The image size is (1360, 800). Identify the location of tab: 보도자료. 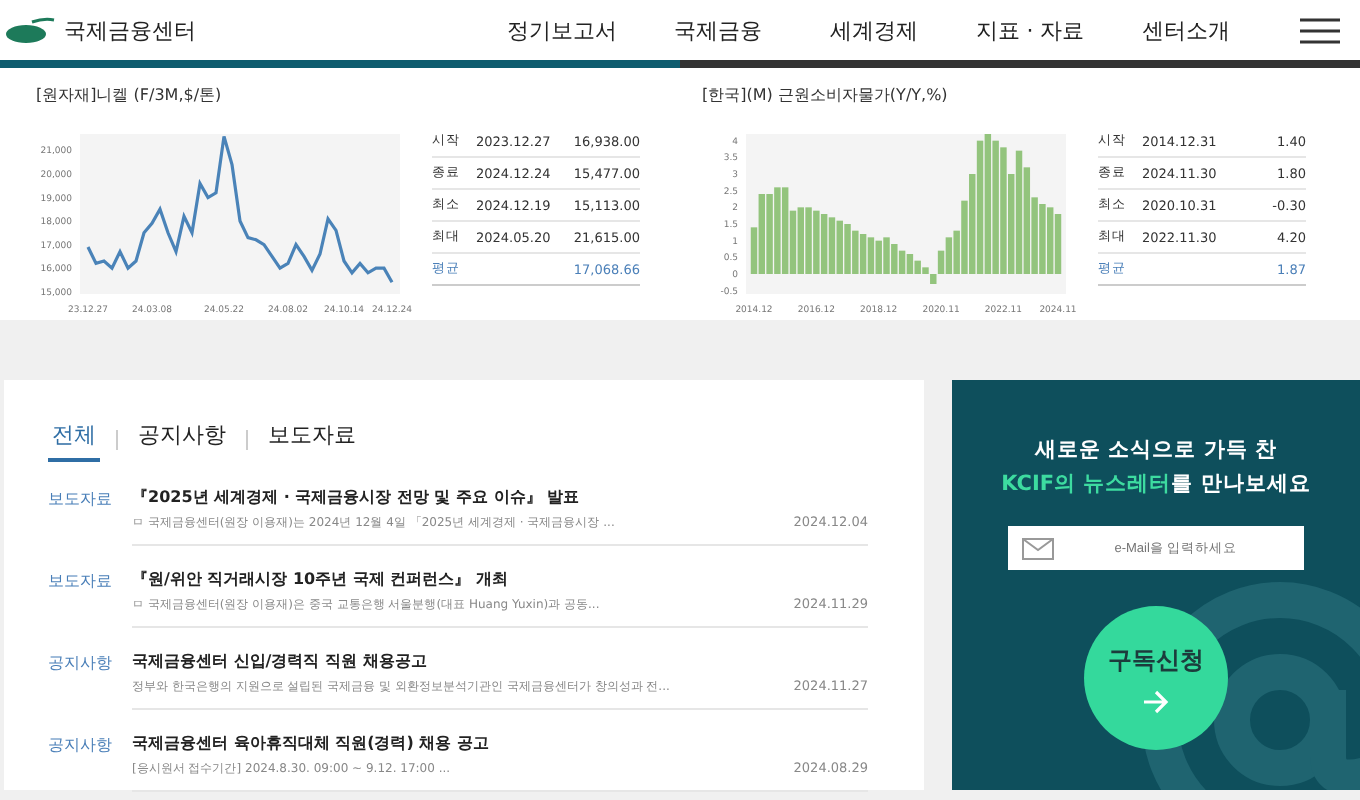
(312, 439).